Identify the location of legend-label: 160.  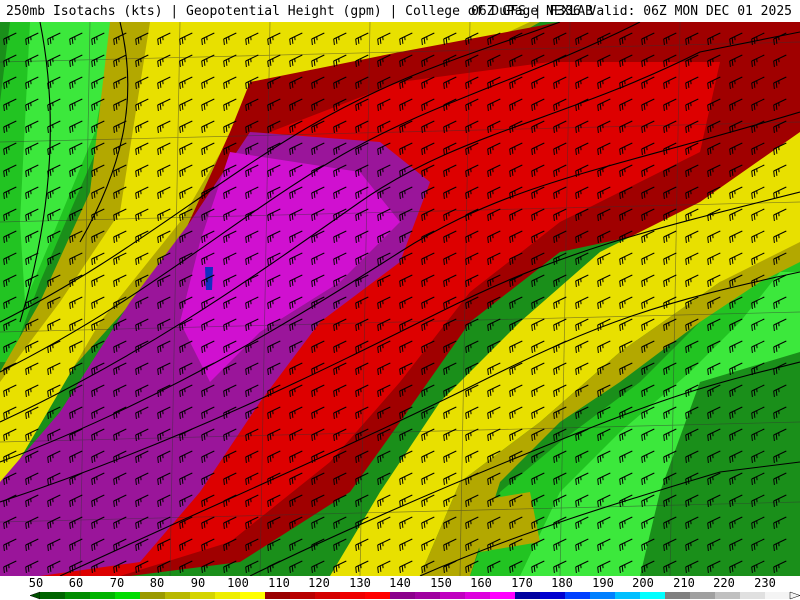
(481, 583).